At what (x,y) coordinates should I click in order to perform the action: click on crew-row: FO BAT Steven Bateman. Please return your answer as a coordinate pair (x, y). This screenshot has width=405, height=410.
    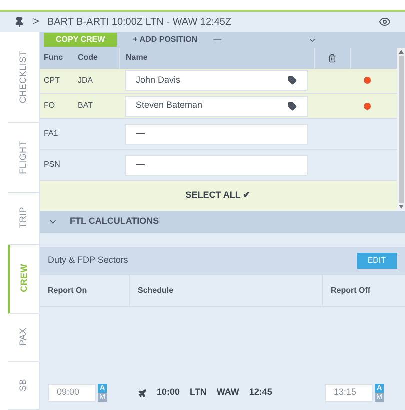
    Looking at the image, I should click on (218, 107).